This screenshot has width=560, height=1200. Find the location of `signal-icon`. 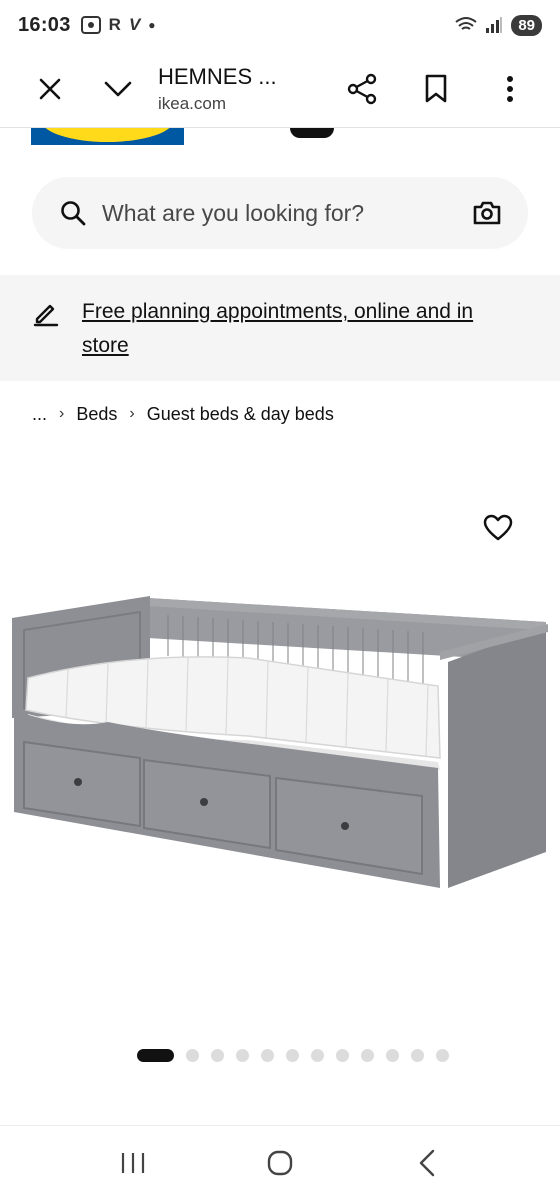

signal-icon is located at coordinates (494, 25).